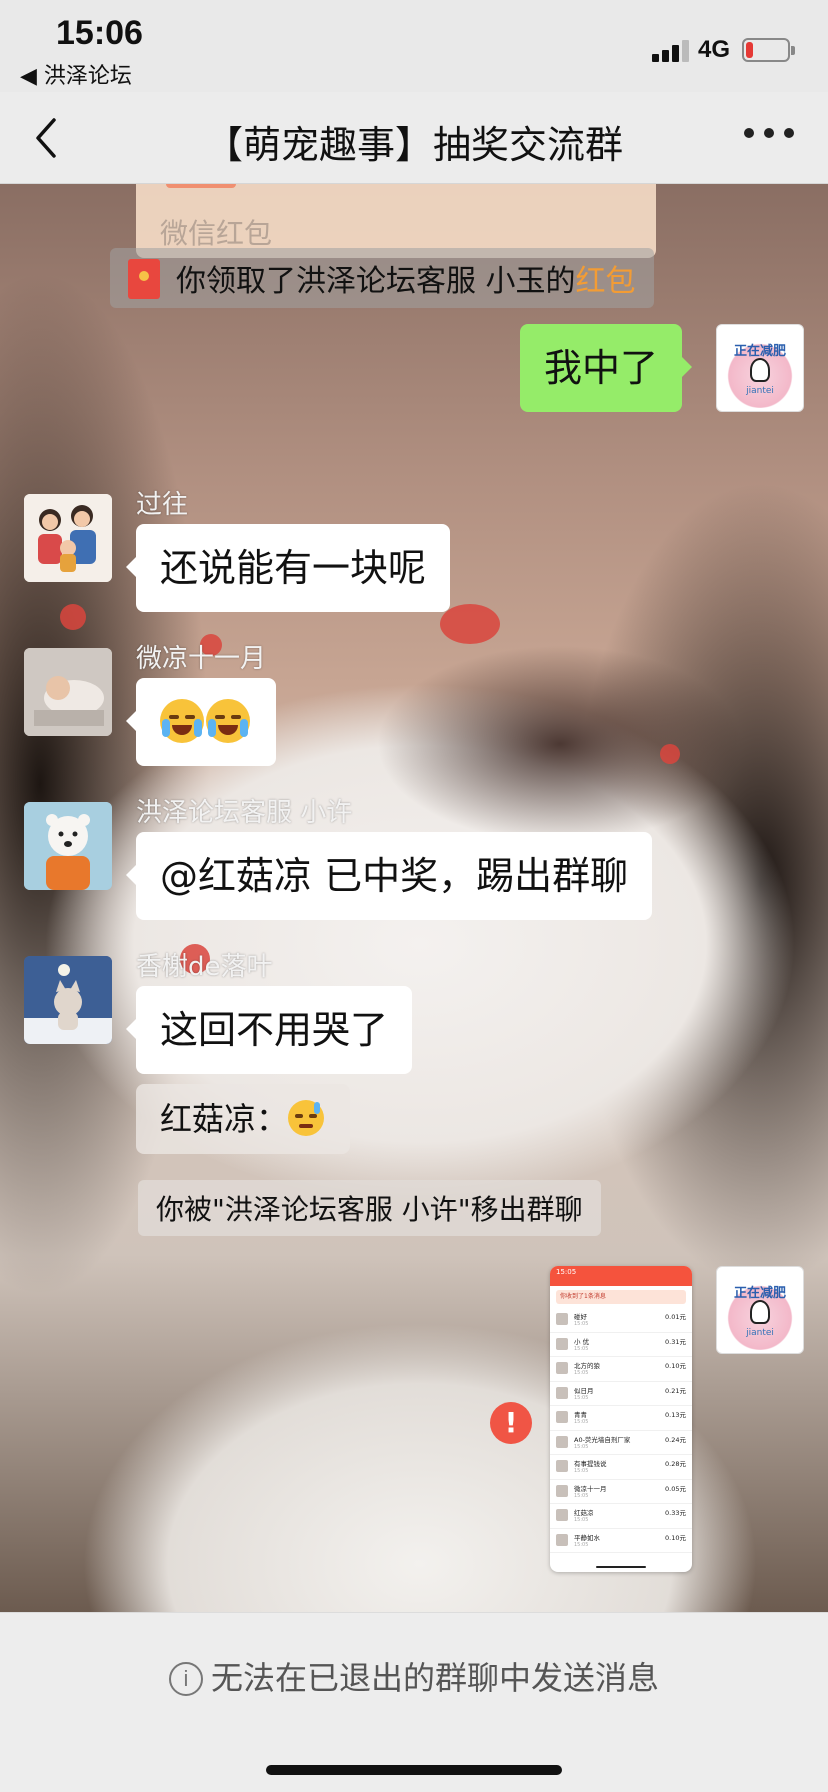  What do you see at coordinates (621, 1516) in the screenshot?
I see `thumbnail-row: 红菇凉 15:05 0.33元` at bounding box center [621, 1516].